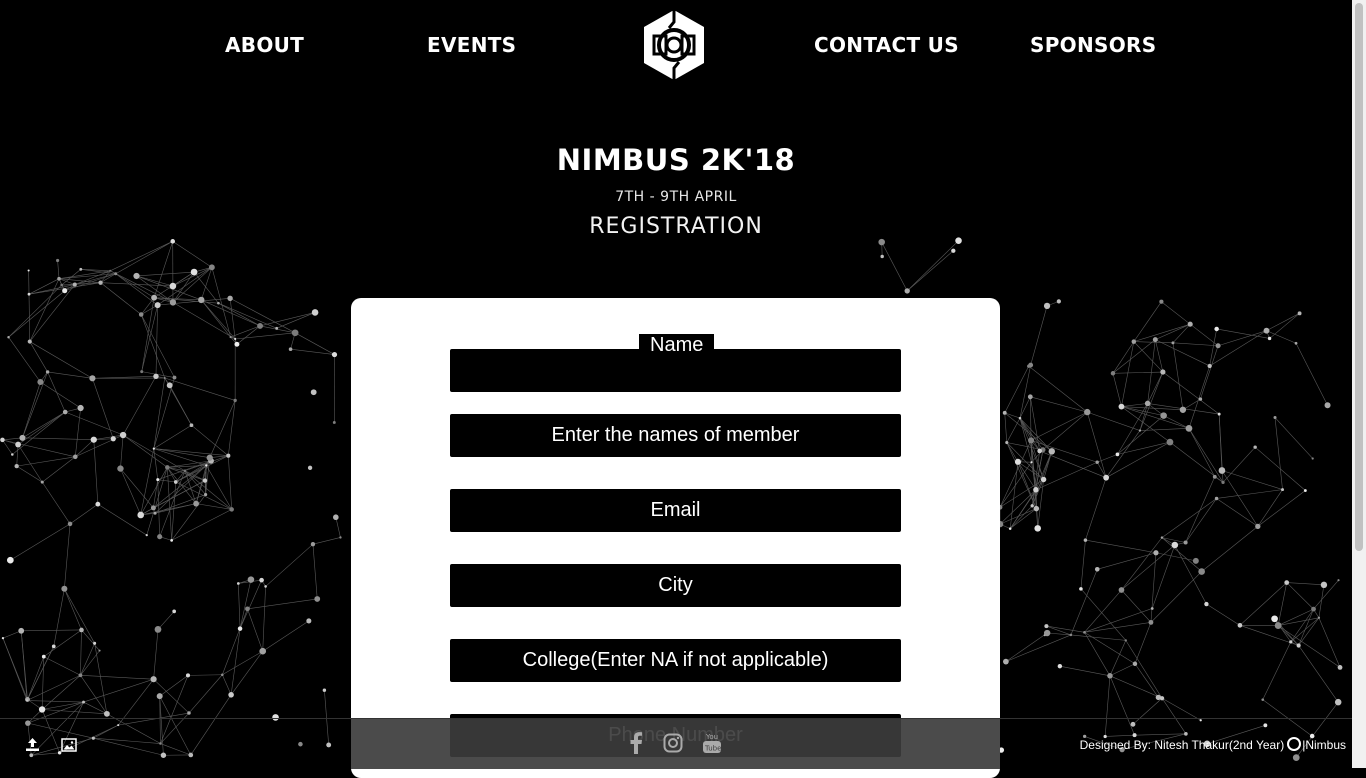  Describe the element at coordinates (673, 745) in the screenshot. I see `instagram-icon` at that location.